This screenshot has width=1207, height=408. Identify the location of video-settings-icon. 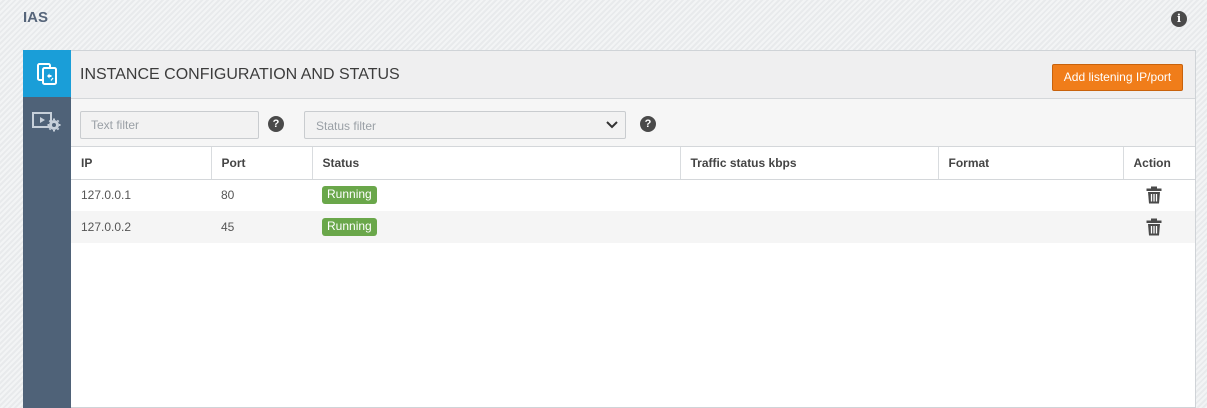
(46, 122).